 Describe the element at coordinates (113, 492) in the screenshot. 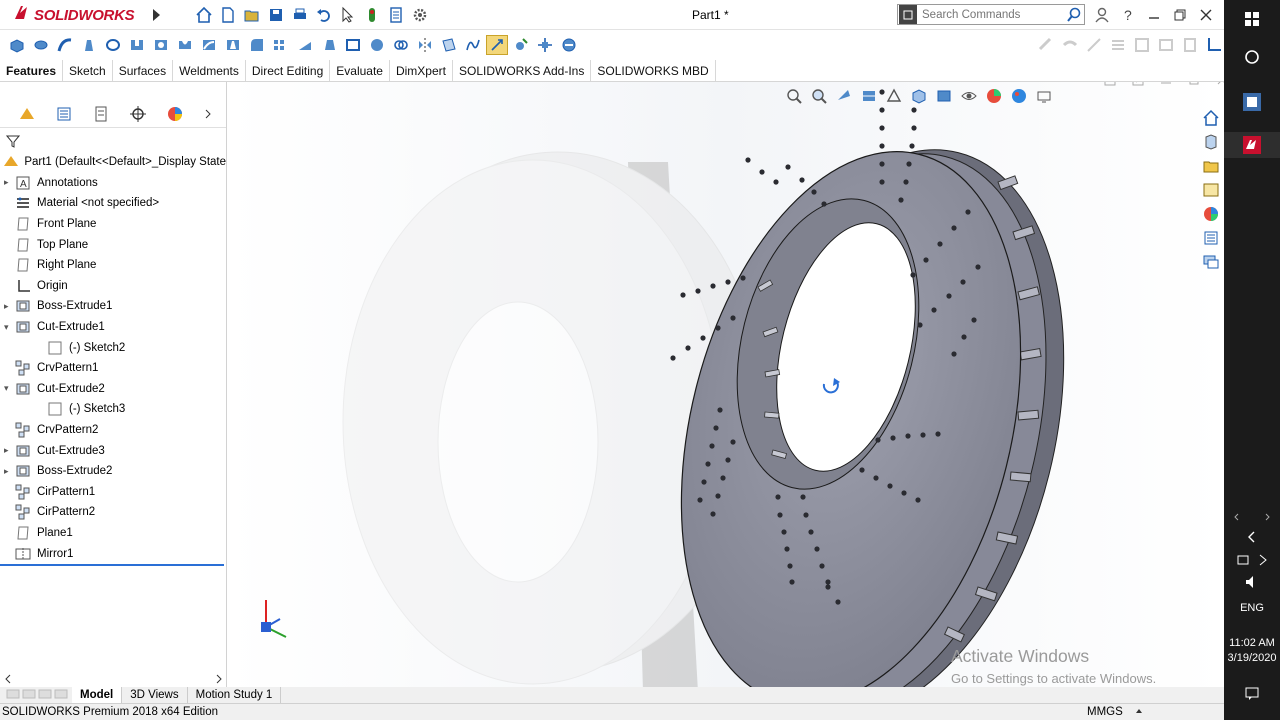

I see `tree-item: CirPattern1` at that location.